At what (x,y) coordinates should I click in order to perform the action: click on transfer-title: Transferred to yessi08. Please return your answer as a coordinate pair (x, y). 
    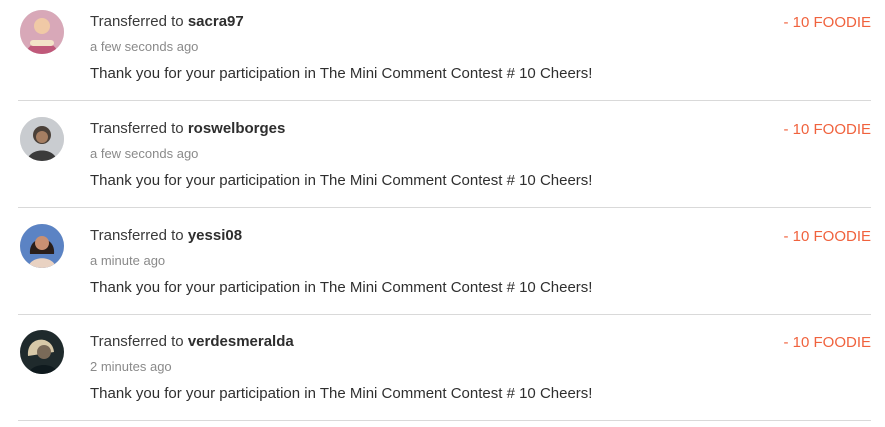
    Looking at the image, I should click on (166, 236).